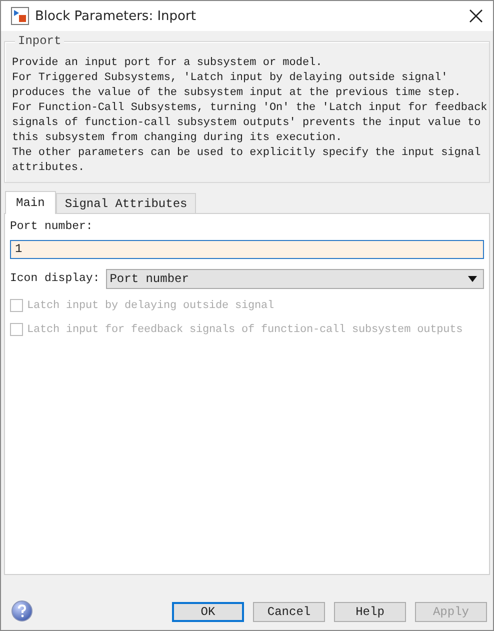 The image size is (494, 631). What do you see at coordinates (20, 16) in the screenshot?
I see `block-icon` at bounding box center [20, 16].